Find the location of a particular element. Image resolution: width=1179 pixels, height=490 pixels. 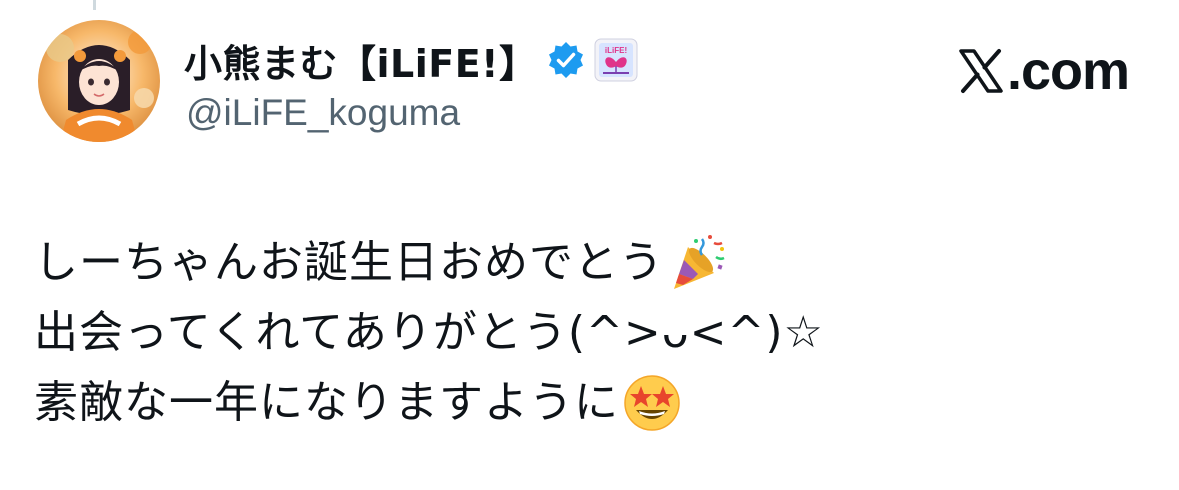

tweet-line: 出会ってくれてありがとう(^>ᴗ<^)☆ is located at coordinates (594, 333).